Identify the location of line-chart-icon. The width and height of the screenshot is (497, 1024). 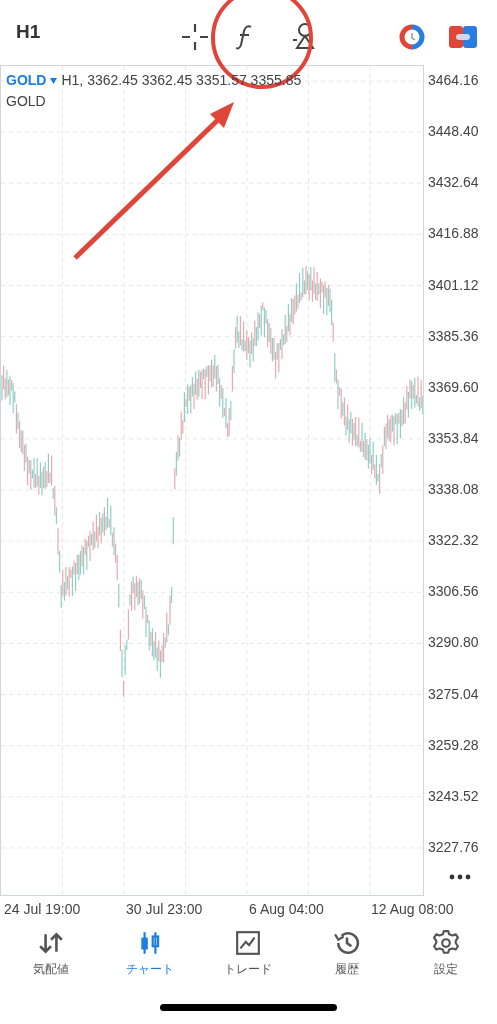
(248, 943).